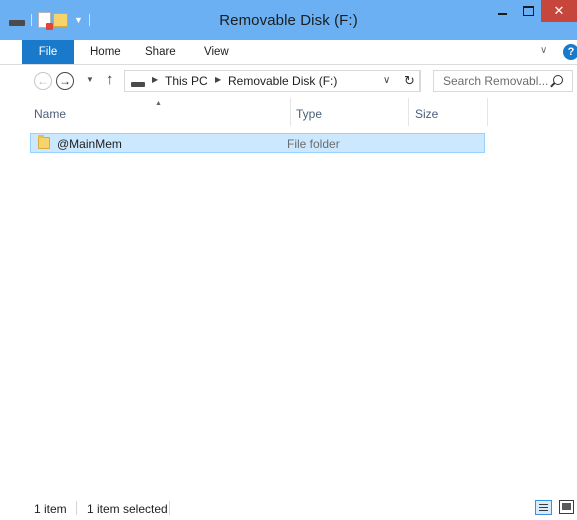 This screenshot has width=577, height=520. I want to click on column-size: Size, so click(426, 114).